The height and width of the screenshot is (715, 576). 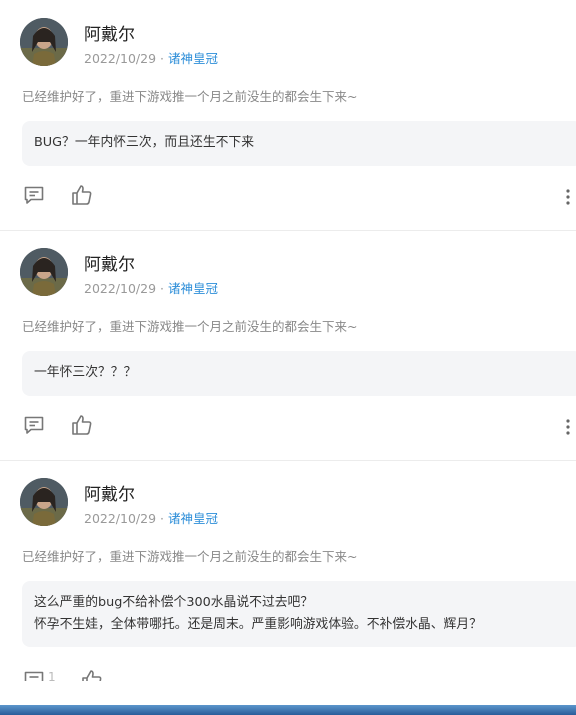 What do you see at coordinates (85, 372) in the screenshot?
I see `reply-line: 一年怀三次？？？` at bounding box center [85, 372].